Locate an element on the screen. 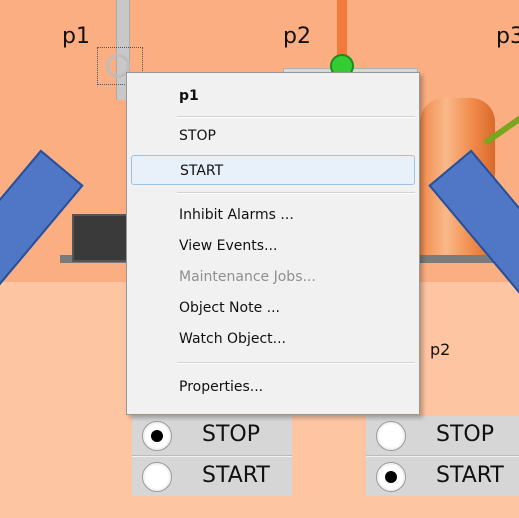 Image resolution: width=519 pixels, height=518 pixels. menu-item-label: STOP is located at coordinates (197, 136).